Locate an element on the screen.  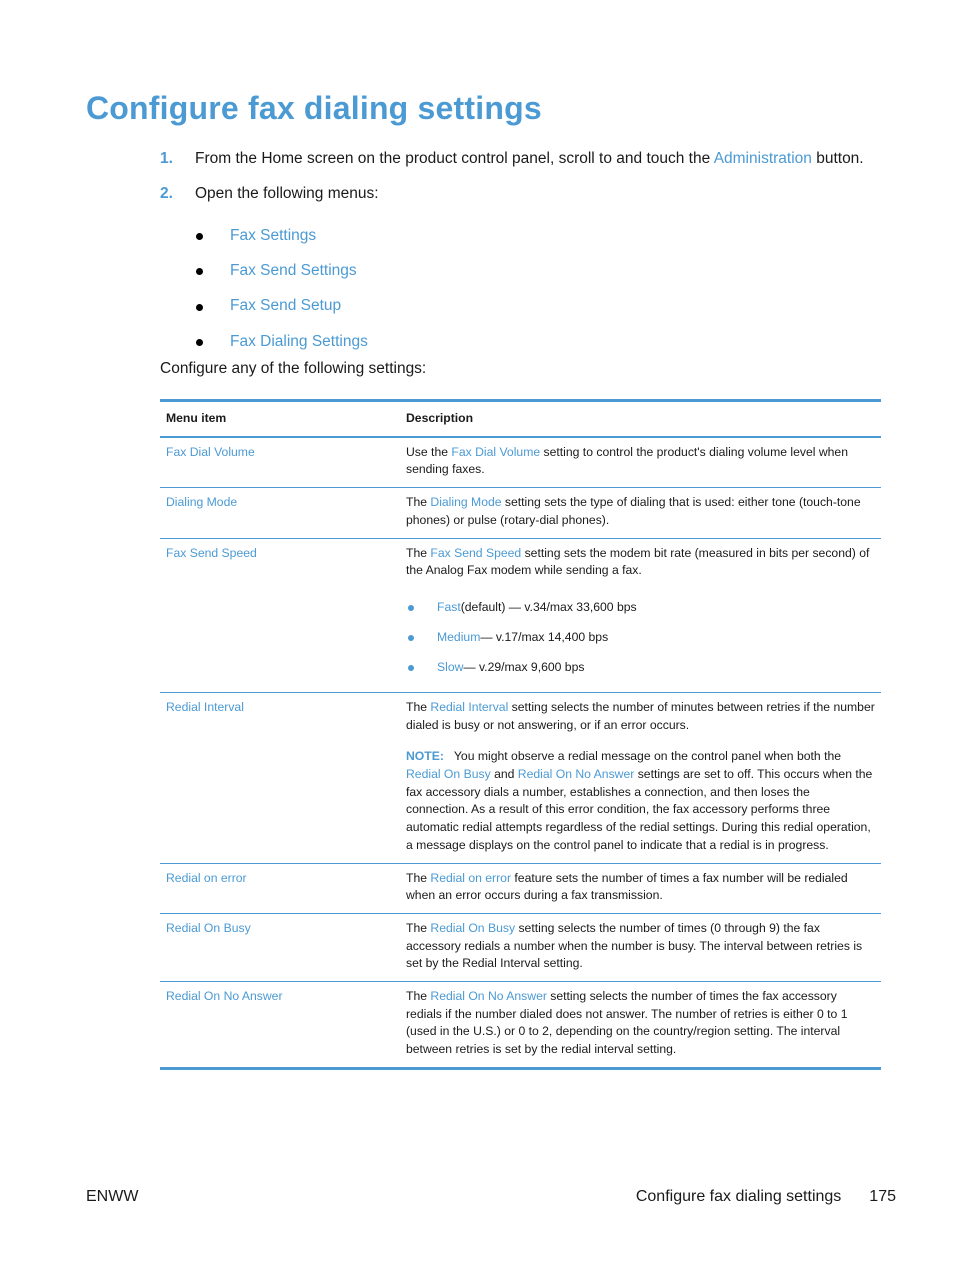
desc-link: Dialing Mode is located at coordinates (465, 502).